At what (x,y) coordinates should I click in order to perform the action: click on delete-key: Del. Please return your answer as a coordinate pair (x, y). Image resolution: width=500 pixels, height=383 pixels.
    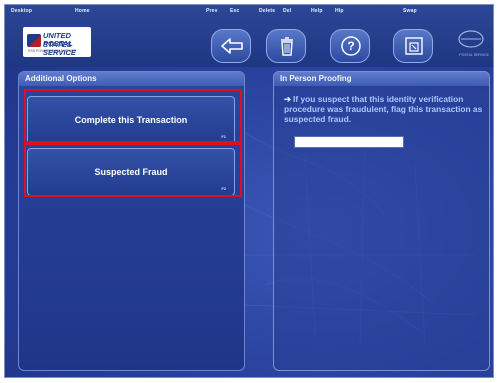
    Looking at the image, I should click on (287, 11).